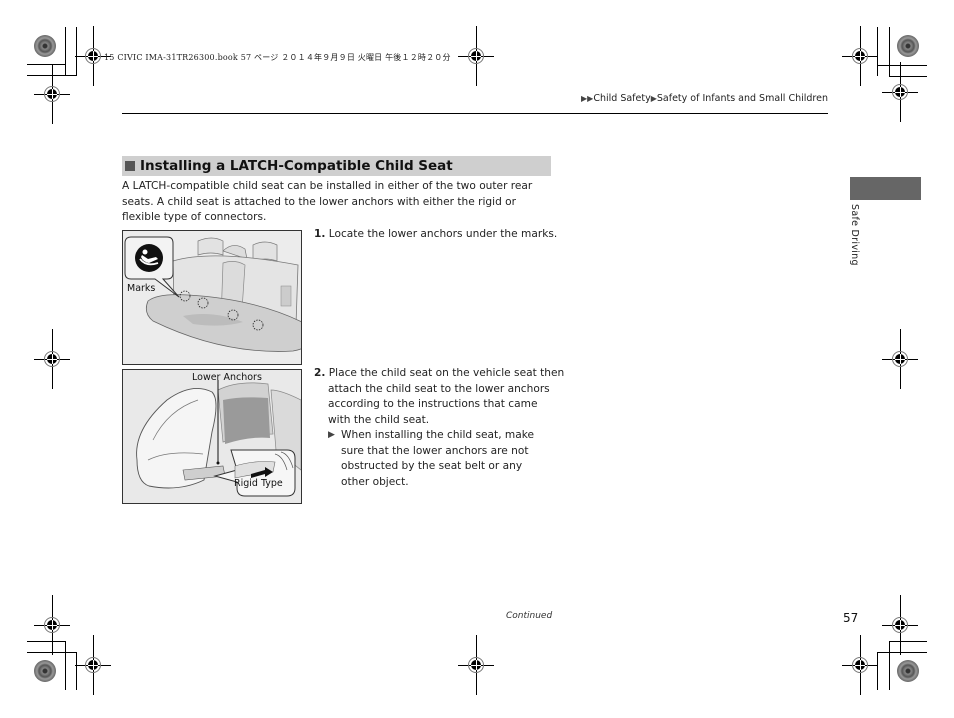  What do you see at coordinates (475, 113) in the screenshot?
I see `header-rule` at bounding box center [475, 113].